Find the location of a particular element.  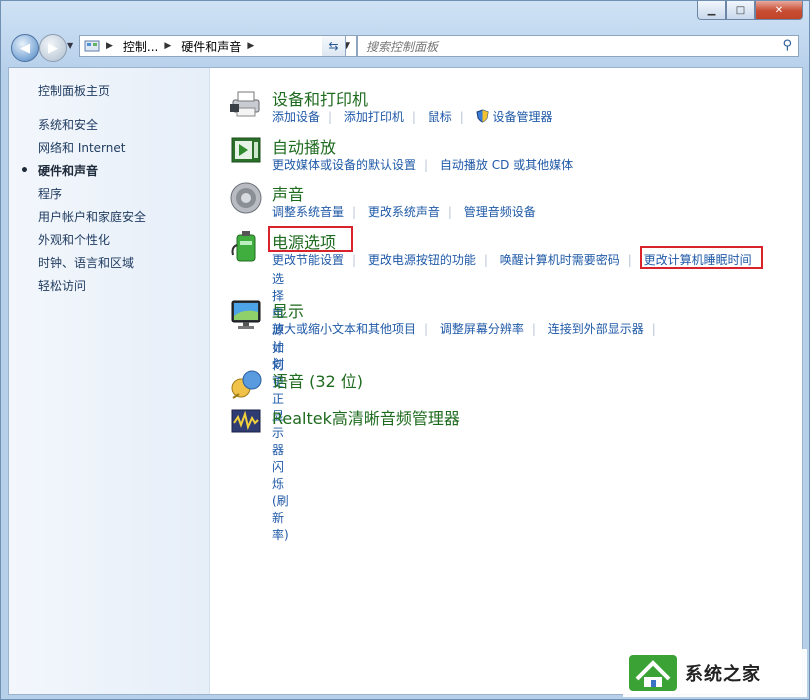

link-adjust-resolution: 调整屏幕分辨率 is located at coordinates (482, 329).